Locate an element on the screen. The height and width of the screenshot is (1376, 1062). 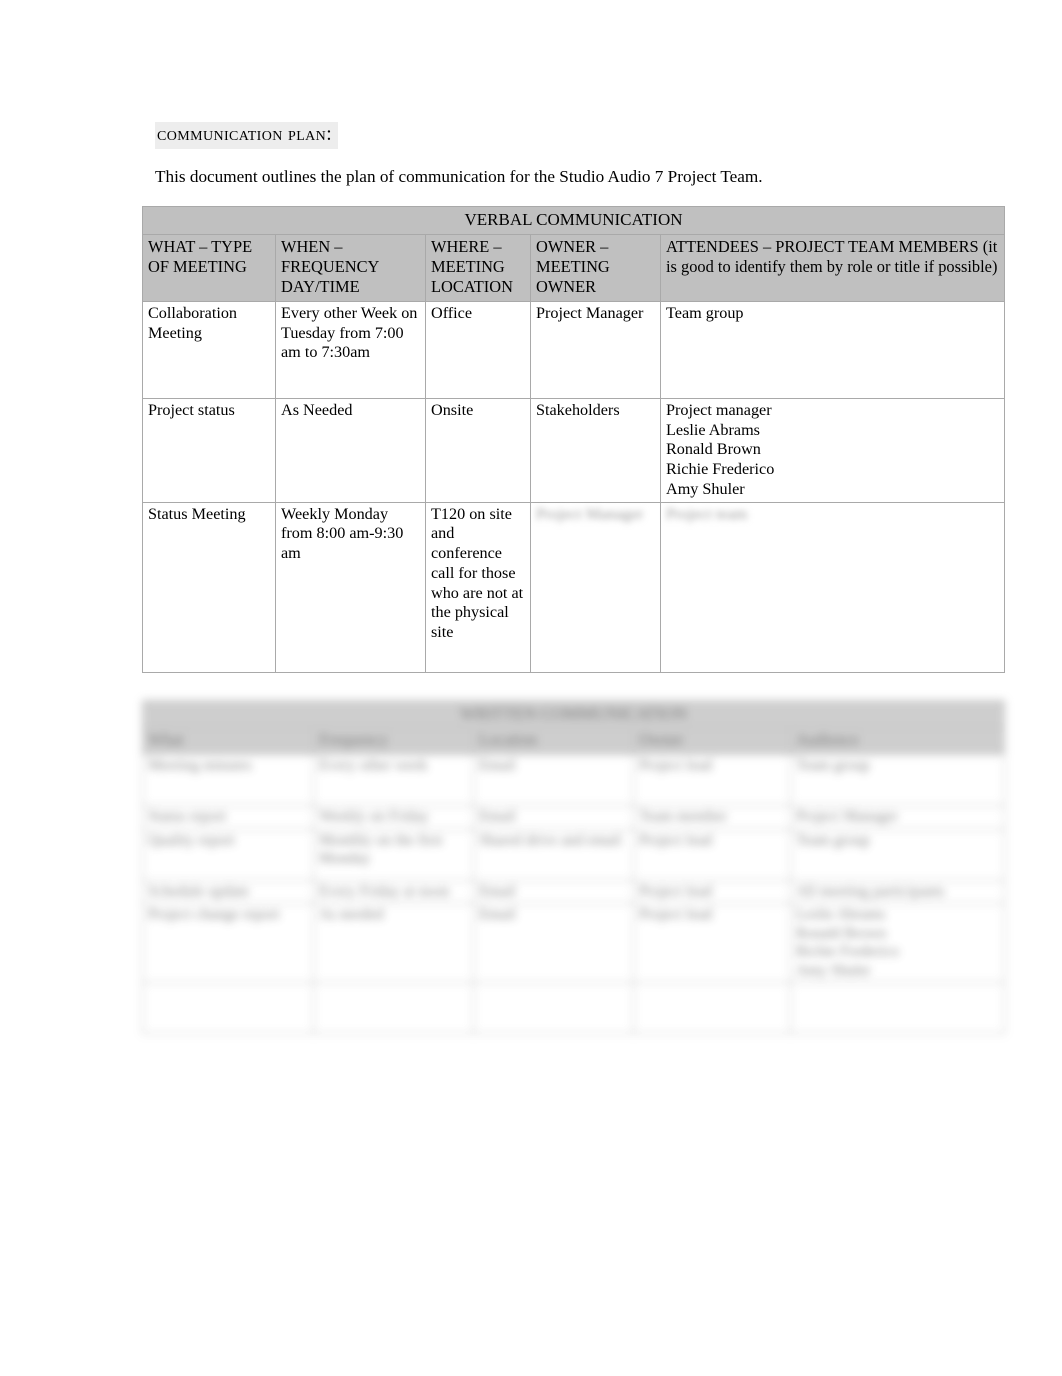
cell-attendees: Project team is located at coordinates (832, 587).